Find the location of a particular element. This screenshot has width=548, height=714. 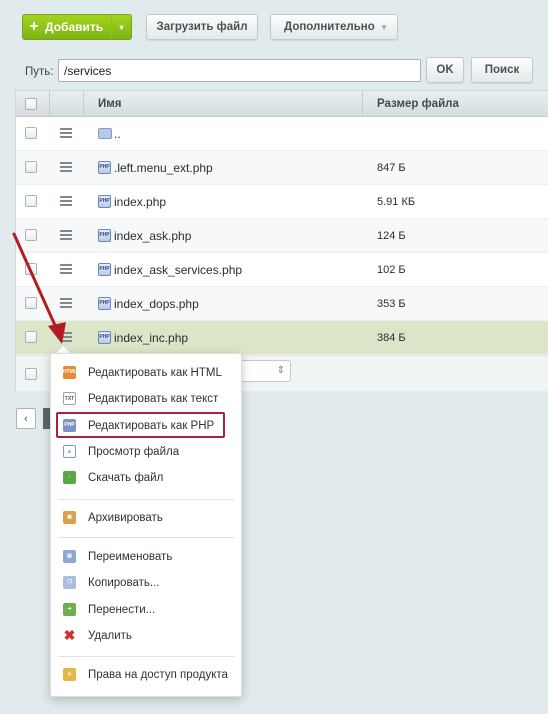

file-size: 124 Б is located at coordinates (391, 236).